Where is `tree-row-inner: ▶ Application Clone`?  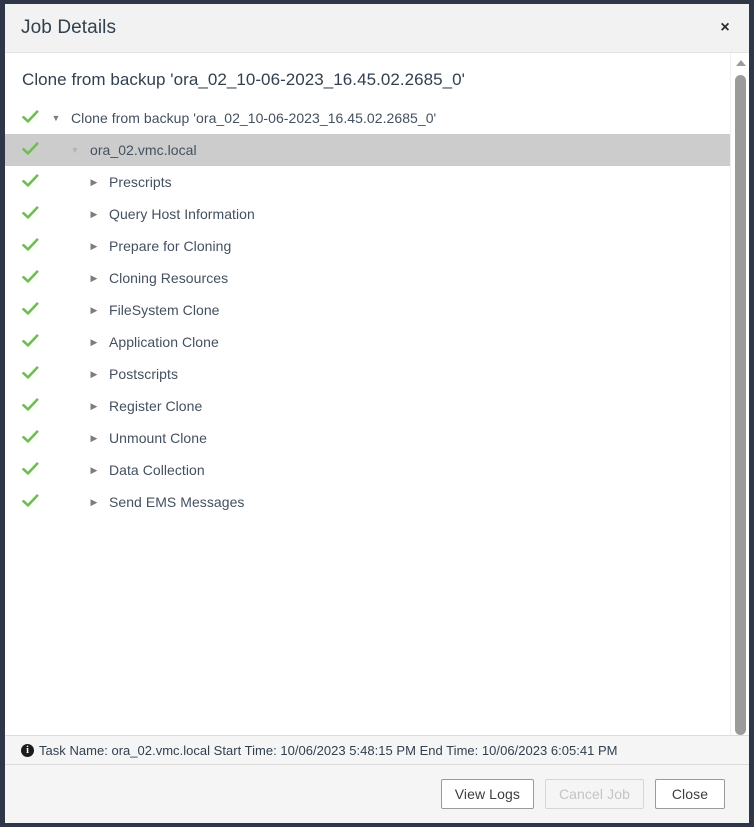 tree-row-inner: ▶ Application Clone is located at coordinates (367, 342).